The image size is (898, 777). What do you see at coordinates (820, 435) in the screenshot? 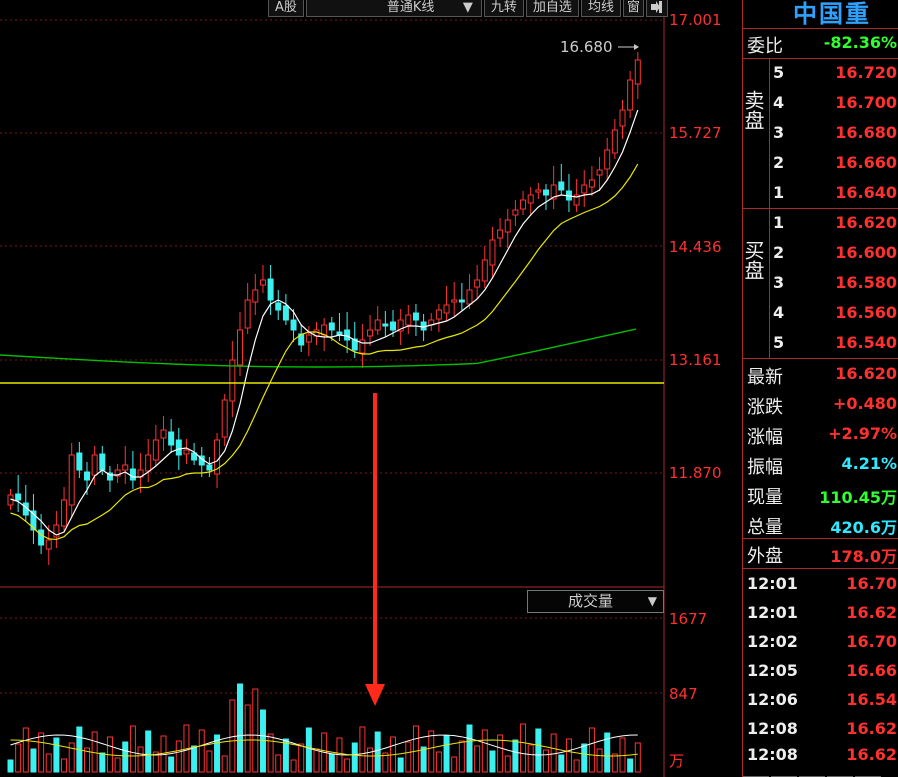
I see `stat-row: 涨幅 +2.97%` at bounding box center [820, 435].